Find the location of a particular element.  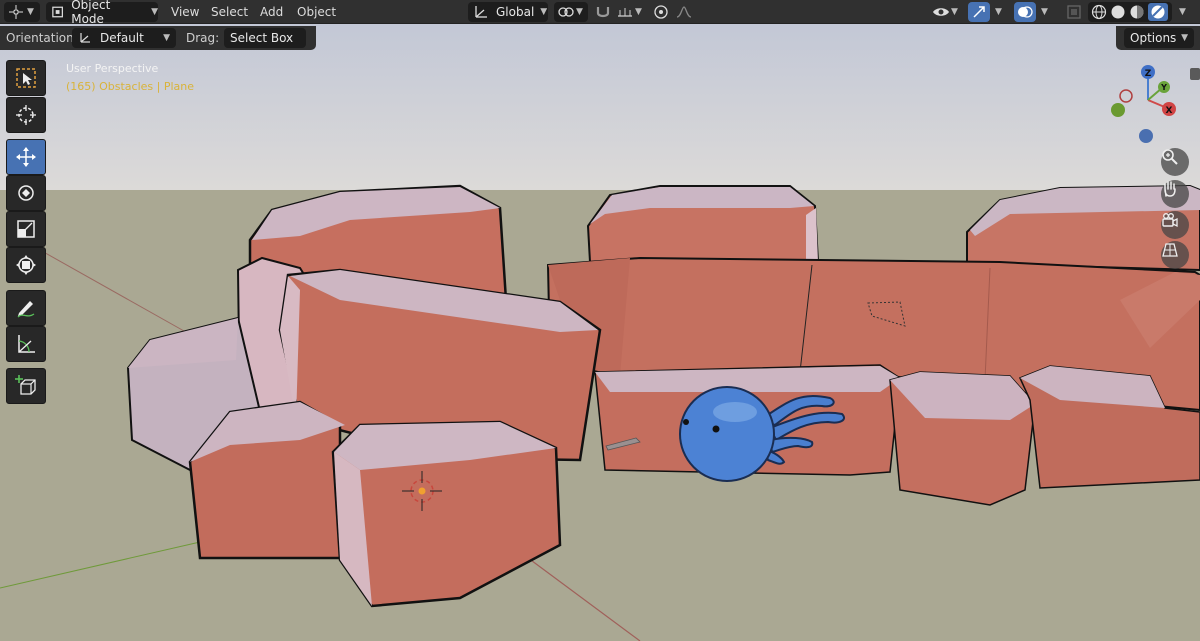

measure-tool is located at coordinates (26, 344).